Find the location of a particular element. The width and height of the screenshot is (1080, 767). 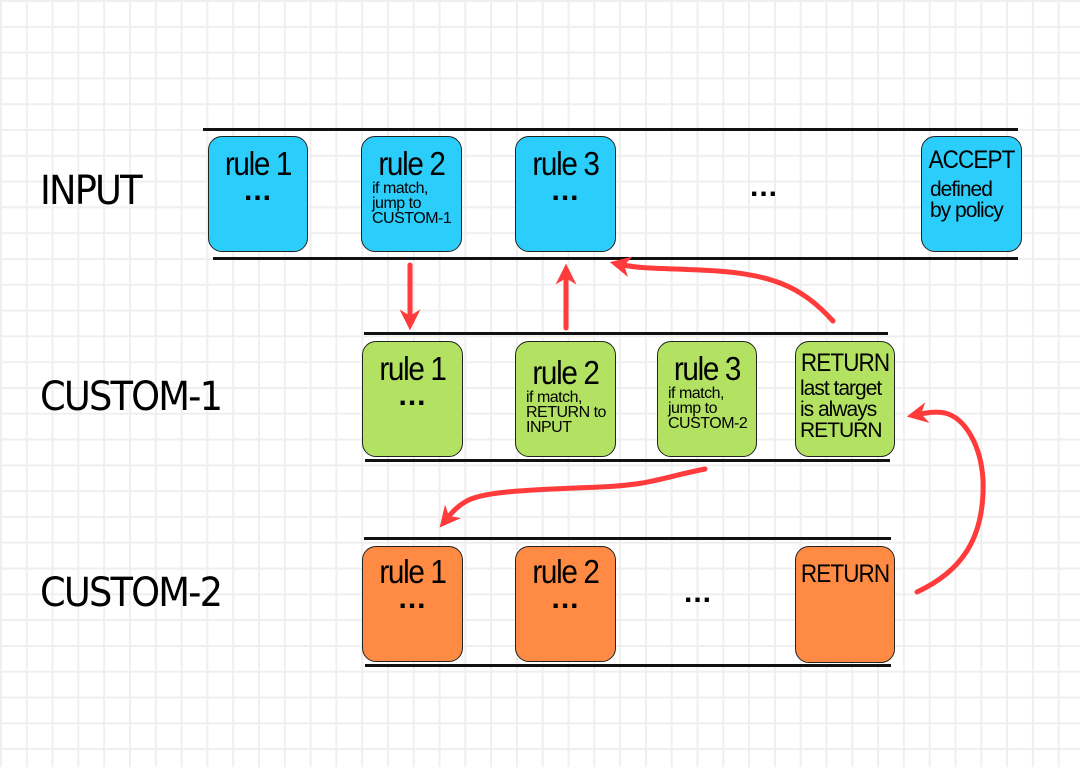

rule-desc-line: RETURN to is located at coordinates (566, 412).